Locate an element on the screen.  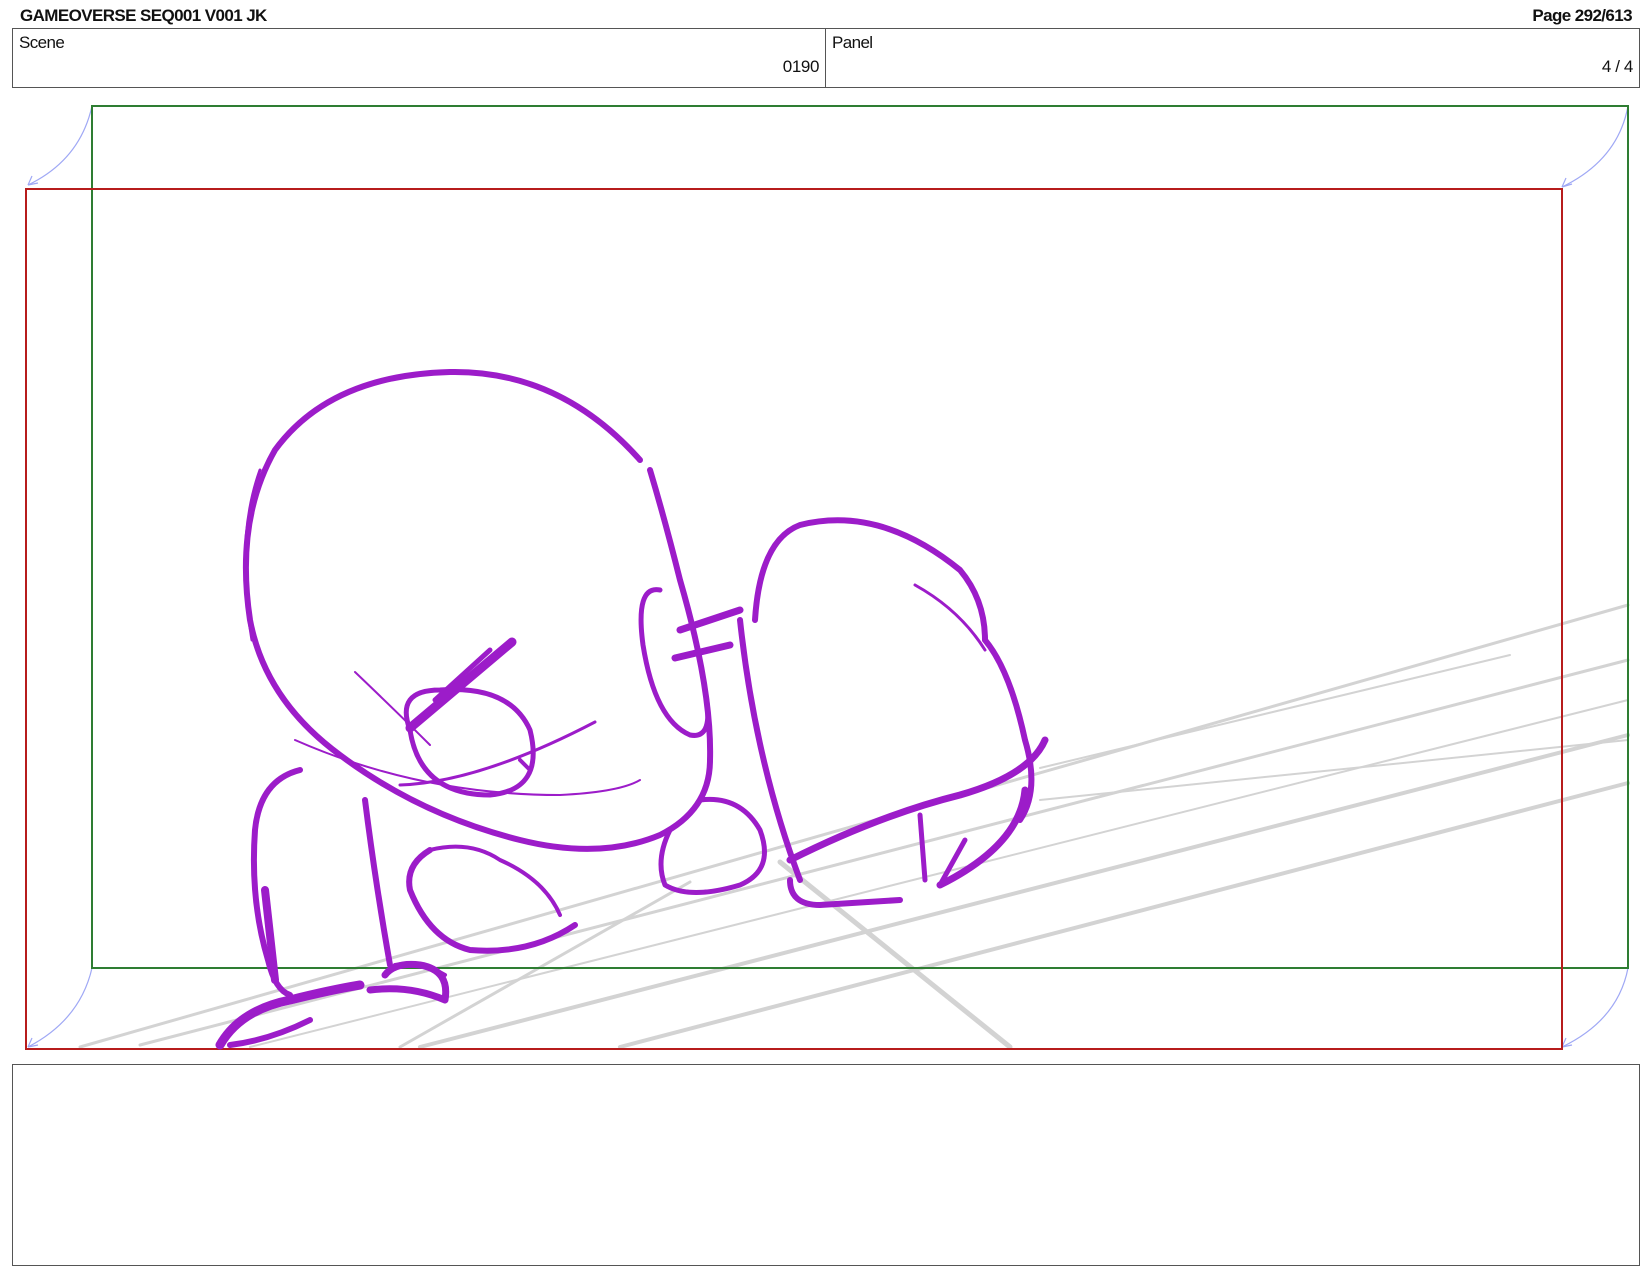
jaw-line is located at coordinates (467, 767).